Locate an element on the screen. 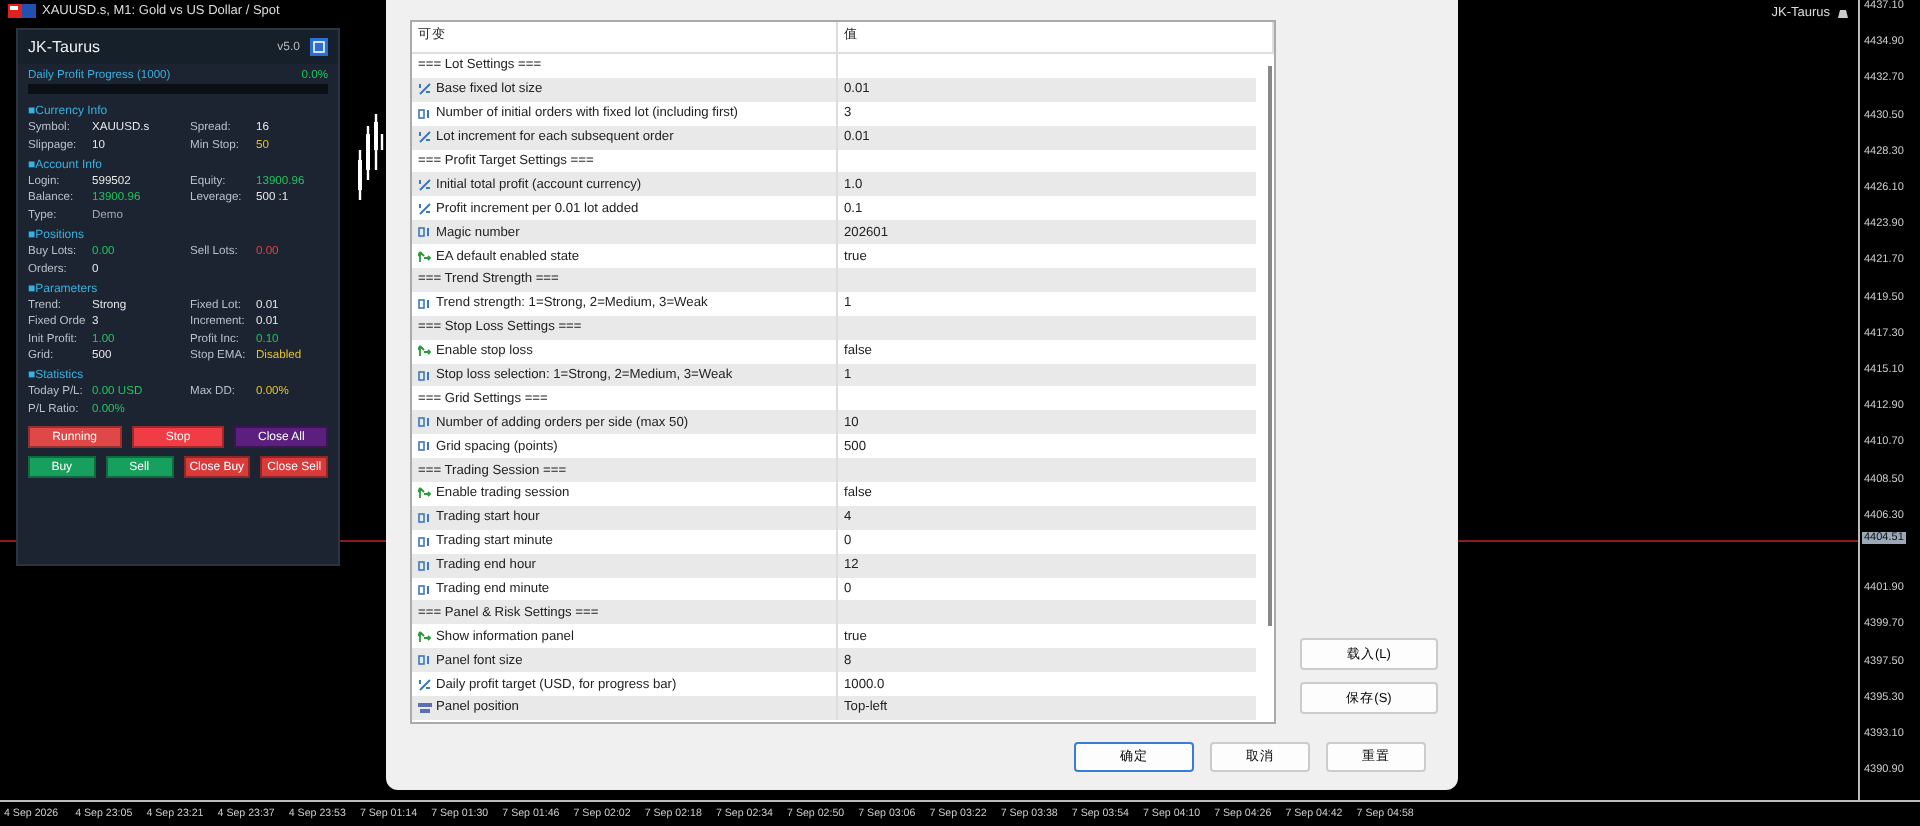  scrollbar-thumb is located at coordinates (1270, 346).